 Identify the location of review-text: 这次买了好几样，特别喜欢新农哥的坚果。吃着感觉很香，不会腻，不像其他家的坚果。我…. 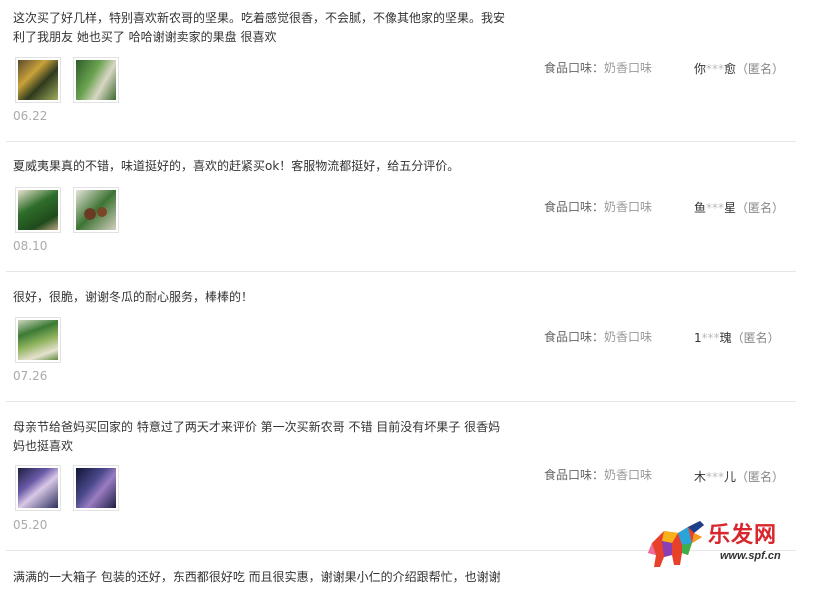
(259, 27).